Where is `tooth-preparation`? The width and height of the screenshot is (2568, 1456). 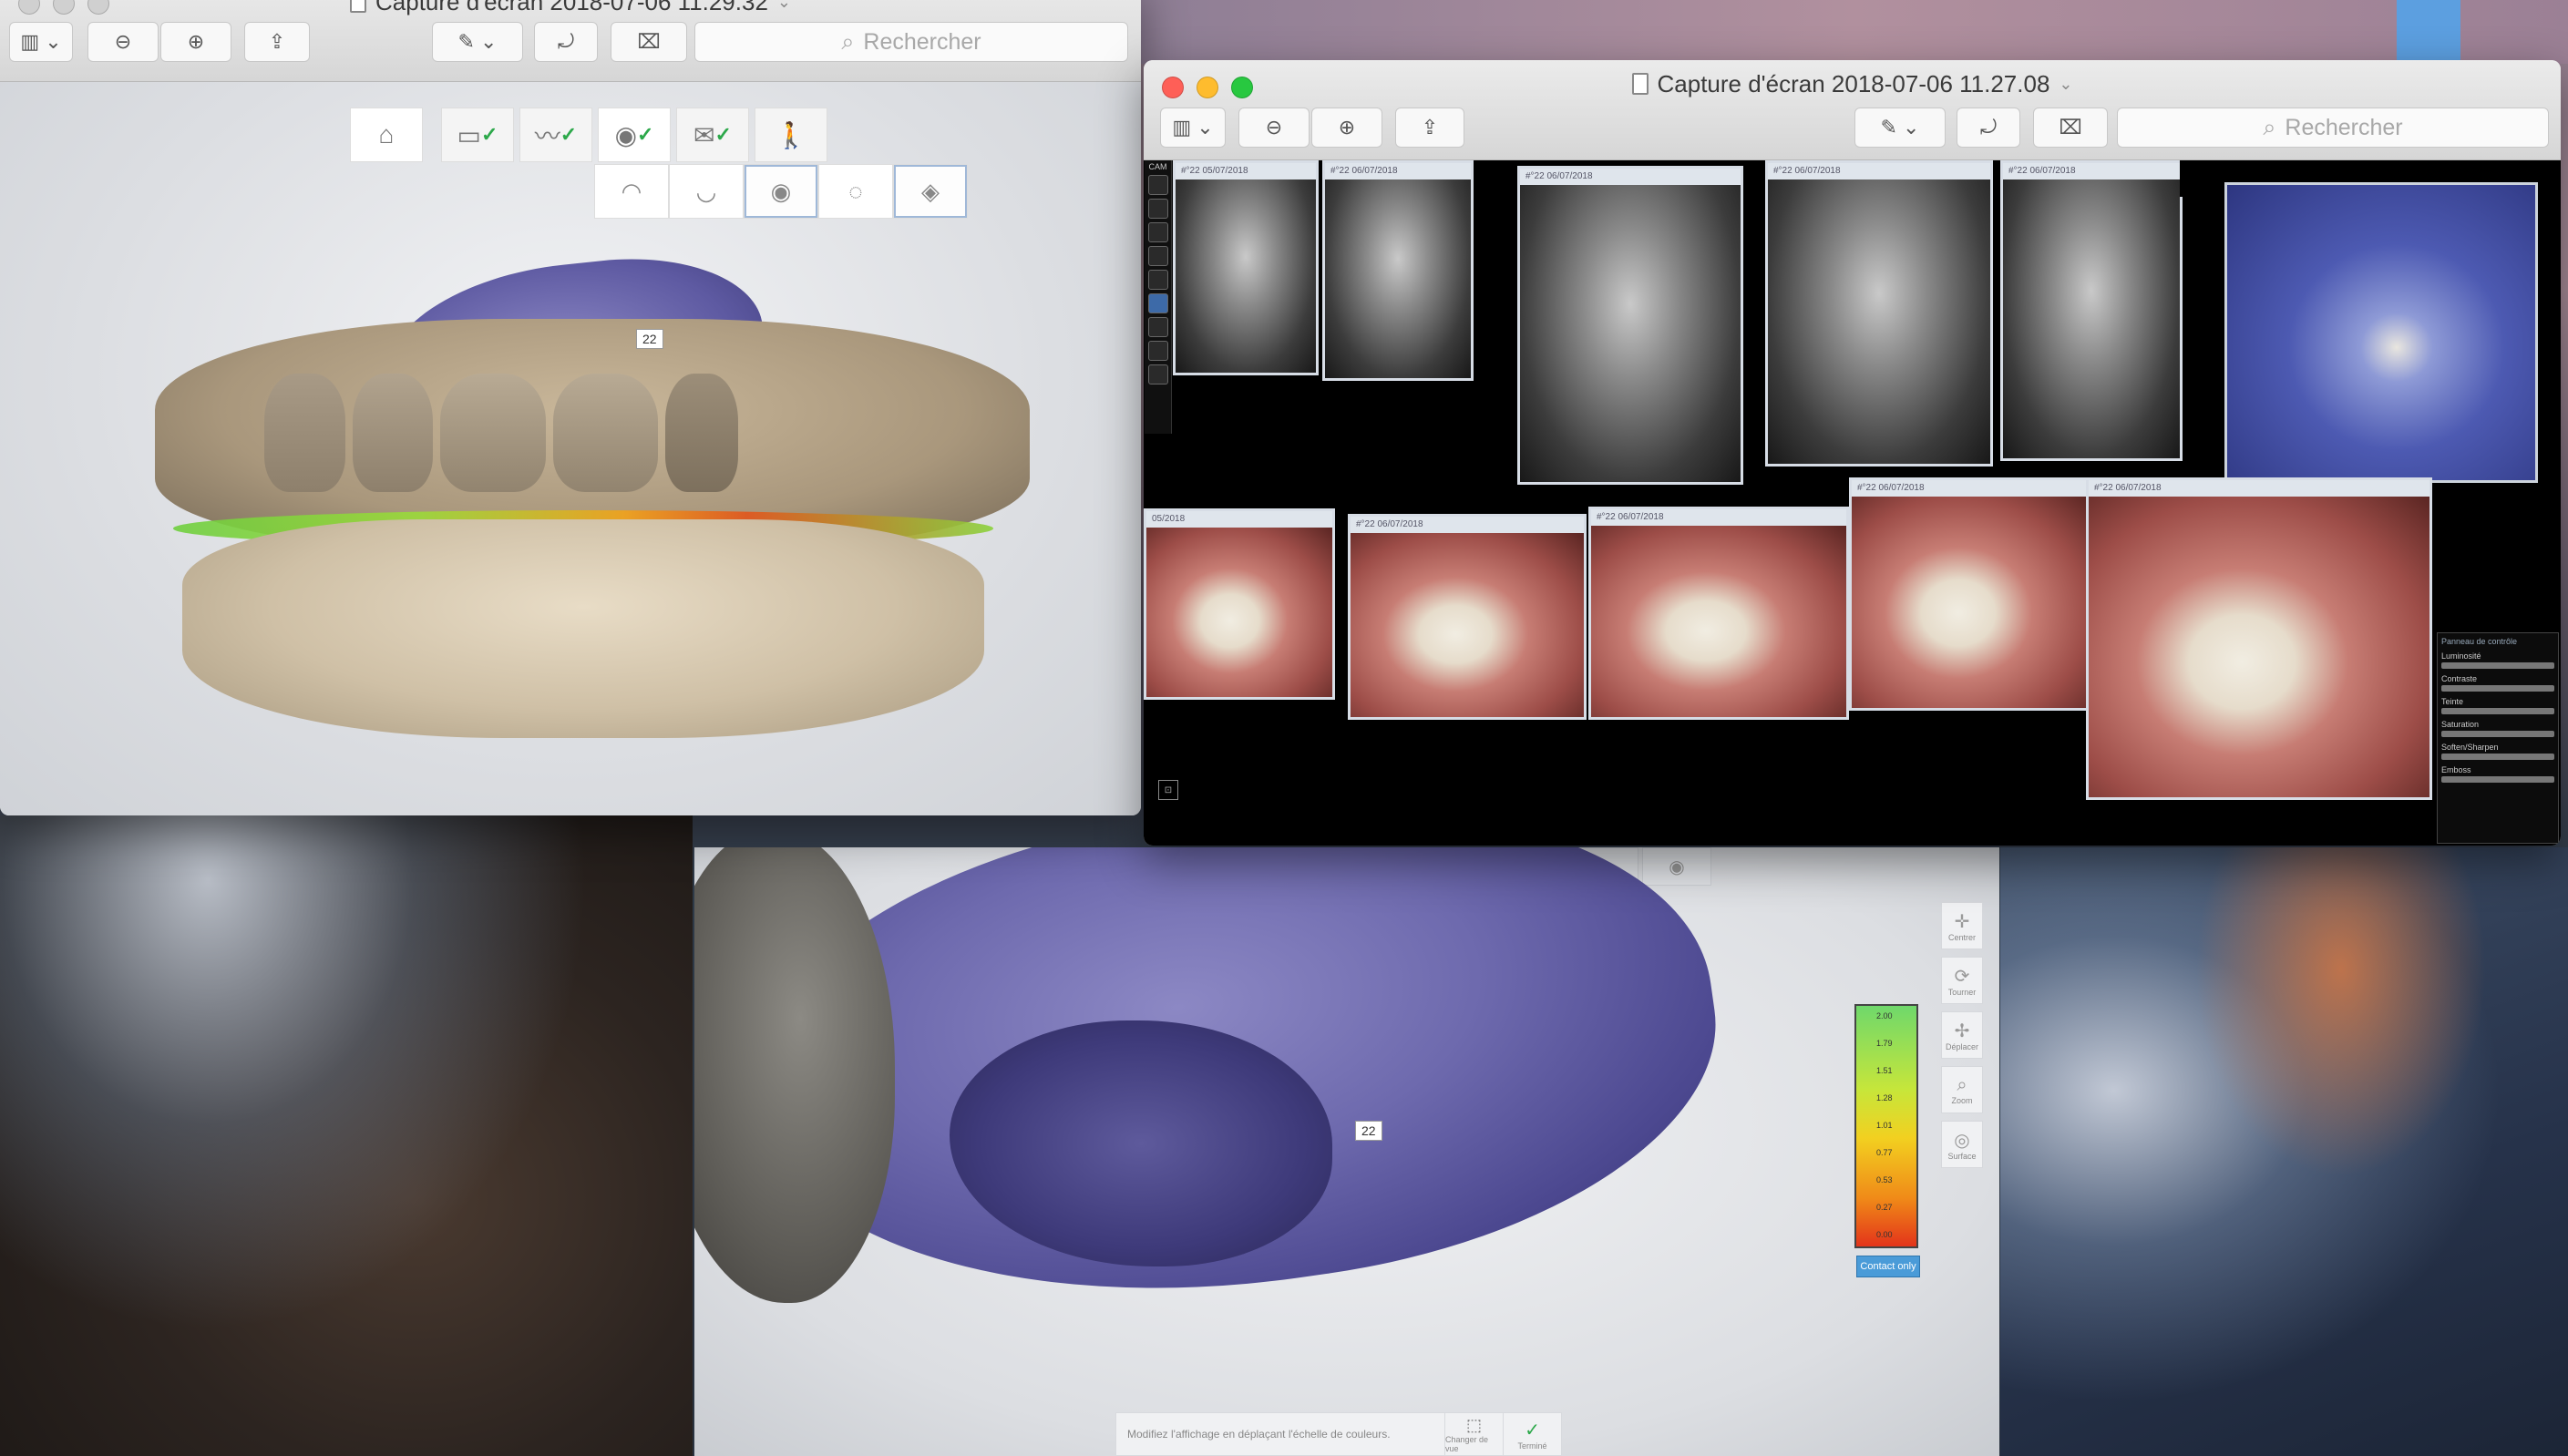
tooth-preparation is located at coordinates (702, 433).